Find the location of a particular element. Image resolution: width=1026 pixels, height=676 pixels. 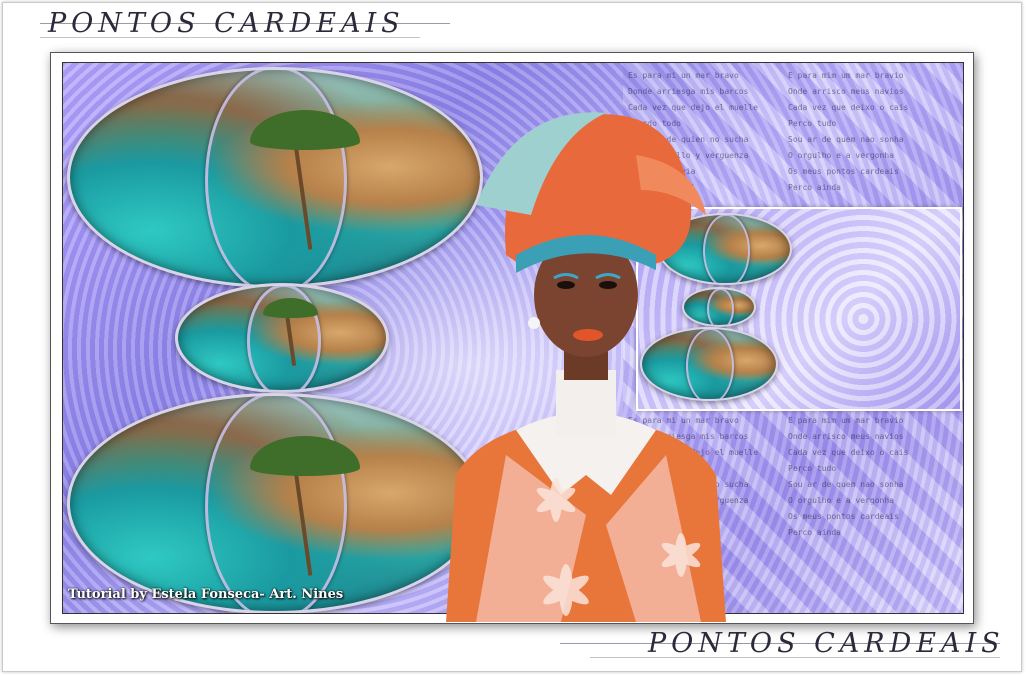

title-top: PONTOS CARDEAIS is located at coordinates (226, 23).